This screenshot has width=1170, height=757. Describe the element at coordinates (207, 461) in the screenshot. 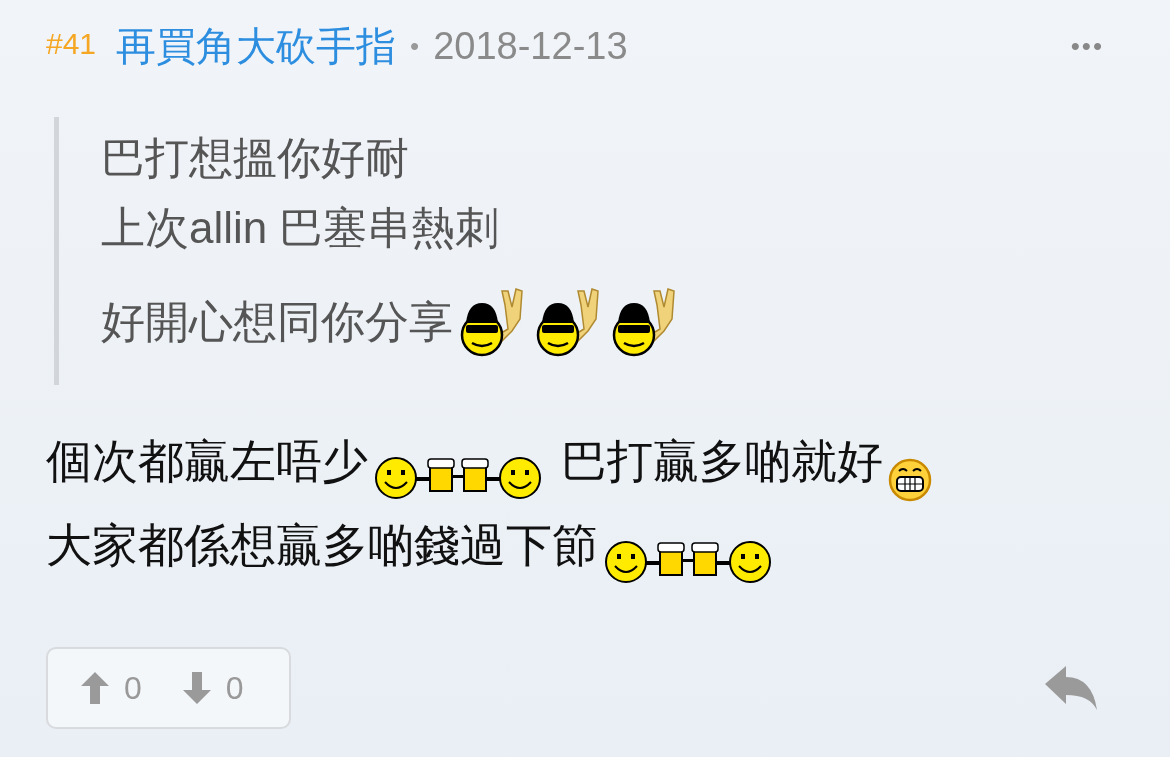

I see `post-text: 個次都贏左唔少` at that location.